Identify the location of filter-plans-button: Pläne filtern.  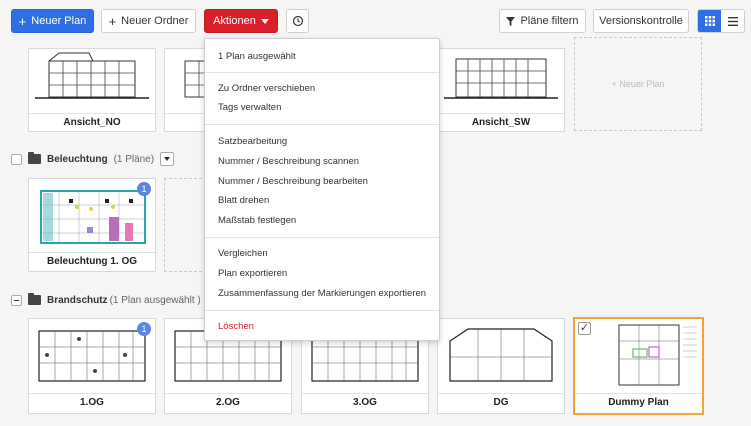
(542, 21).